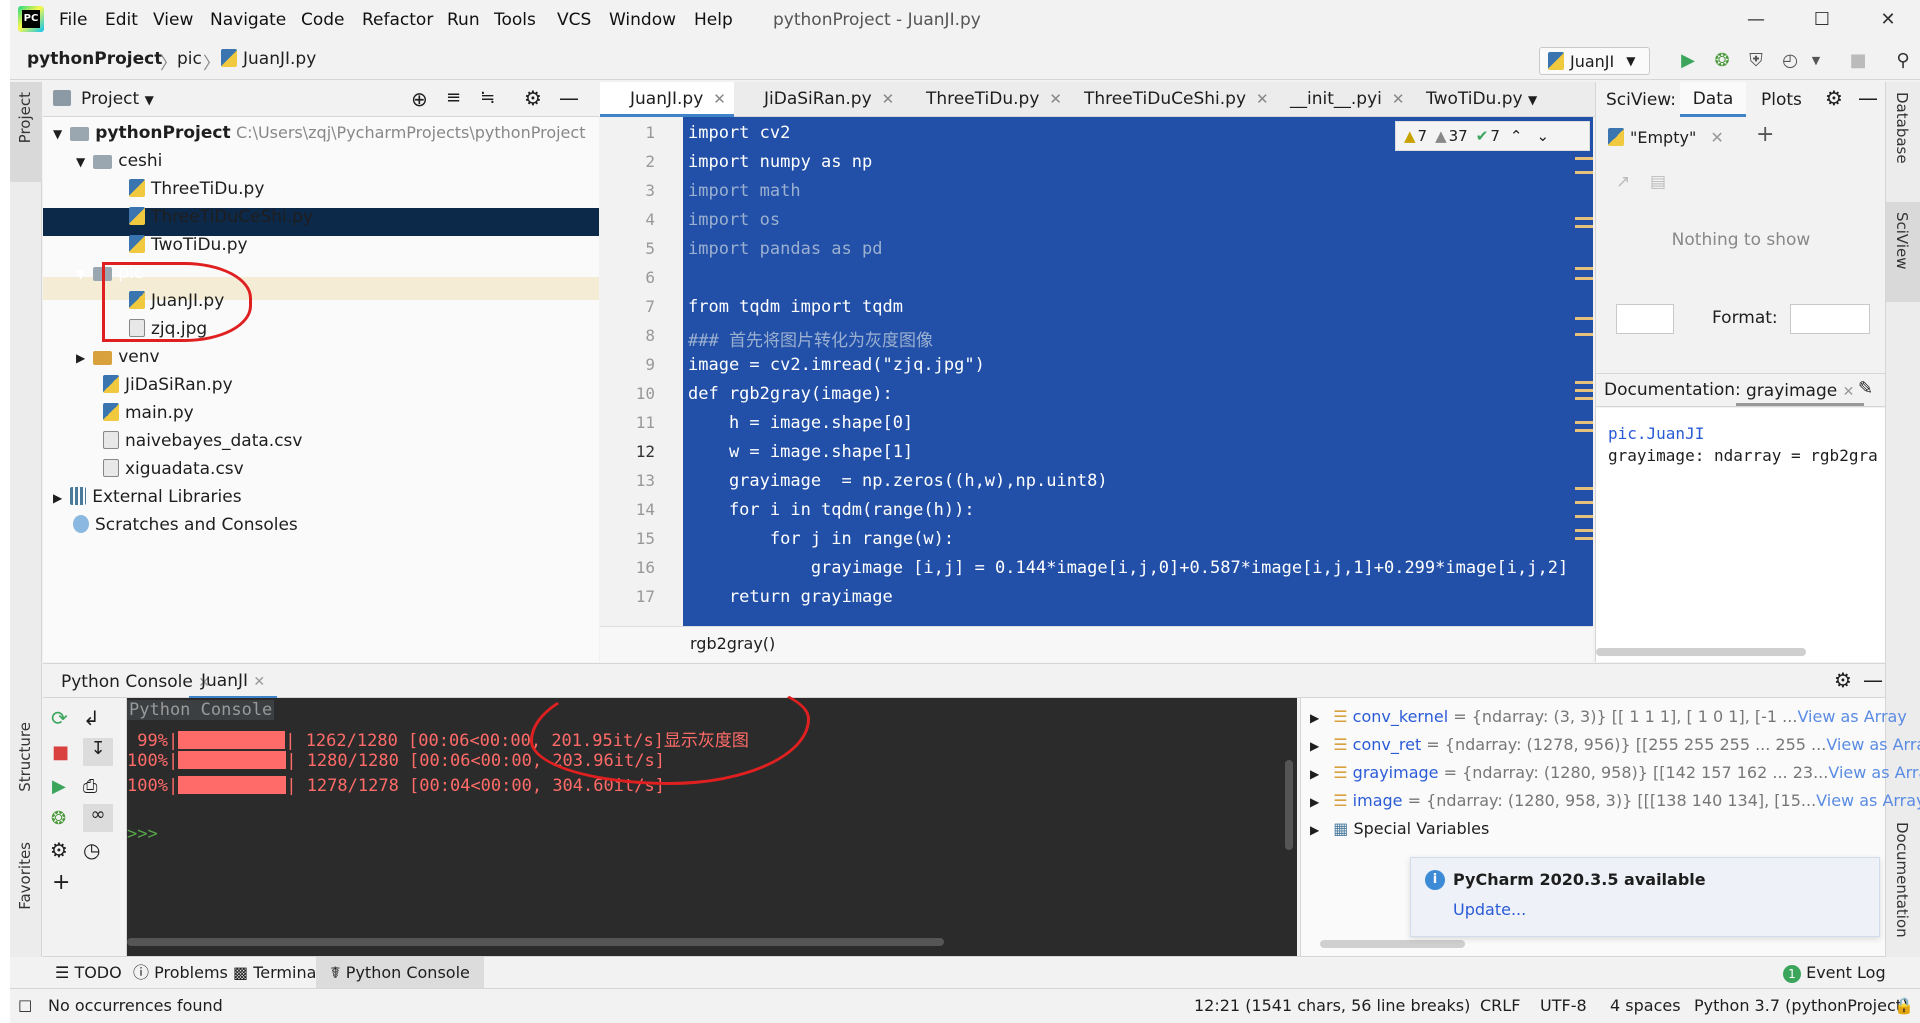 This screenshot has height=1023, width=1920. What do you see at coordinates (94, 59) in the screenshot?
I see `breadcrumb-project: pythonProject` at bounding box center [94, 59].